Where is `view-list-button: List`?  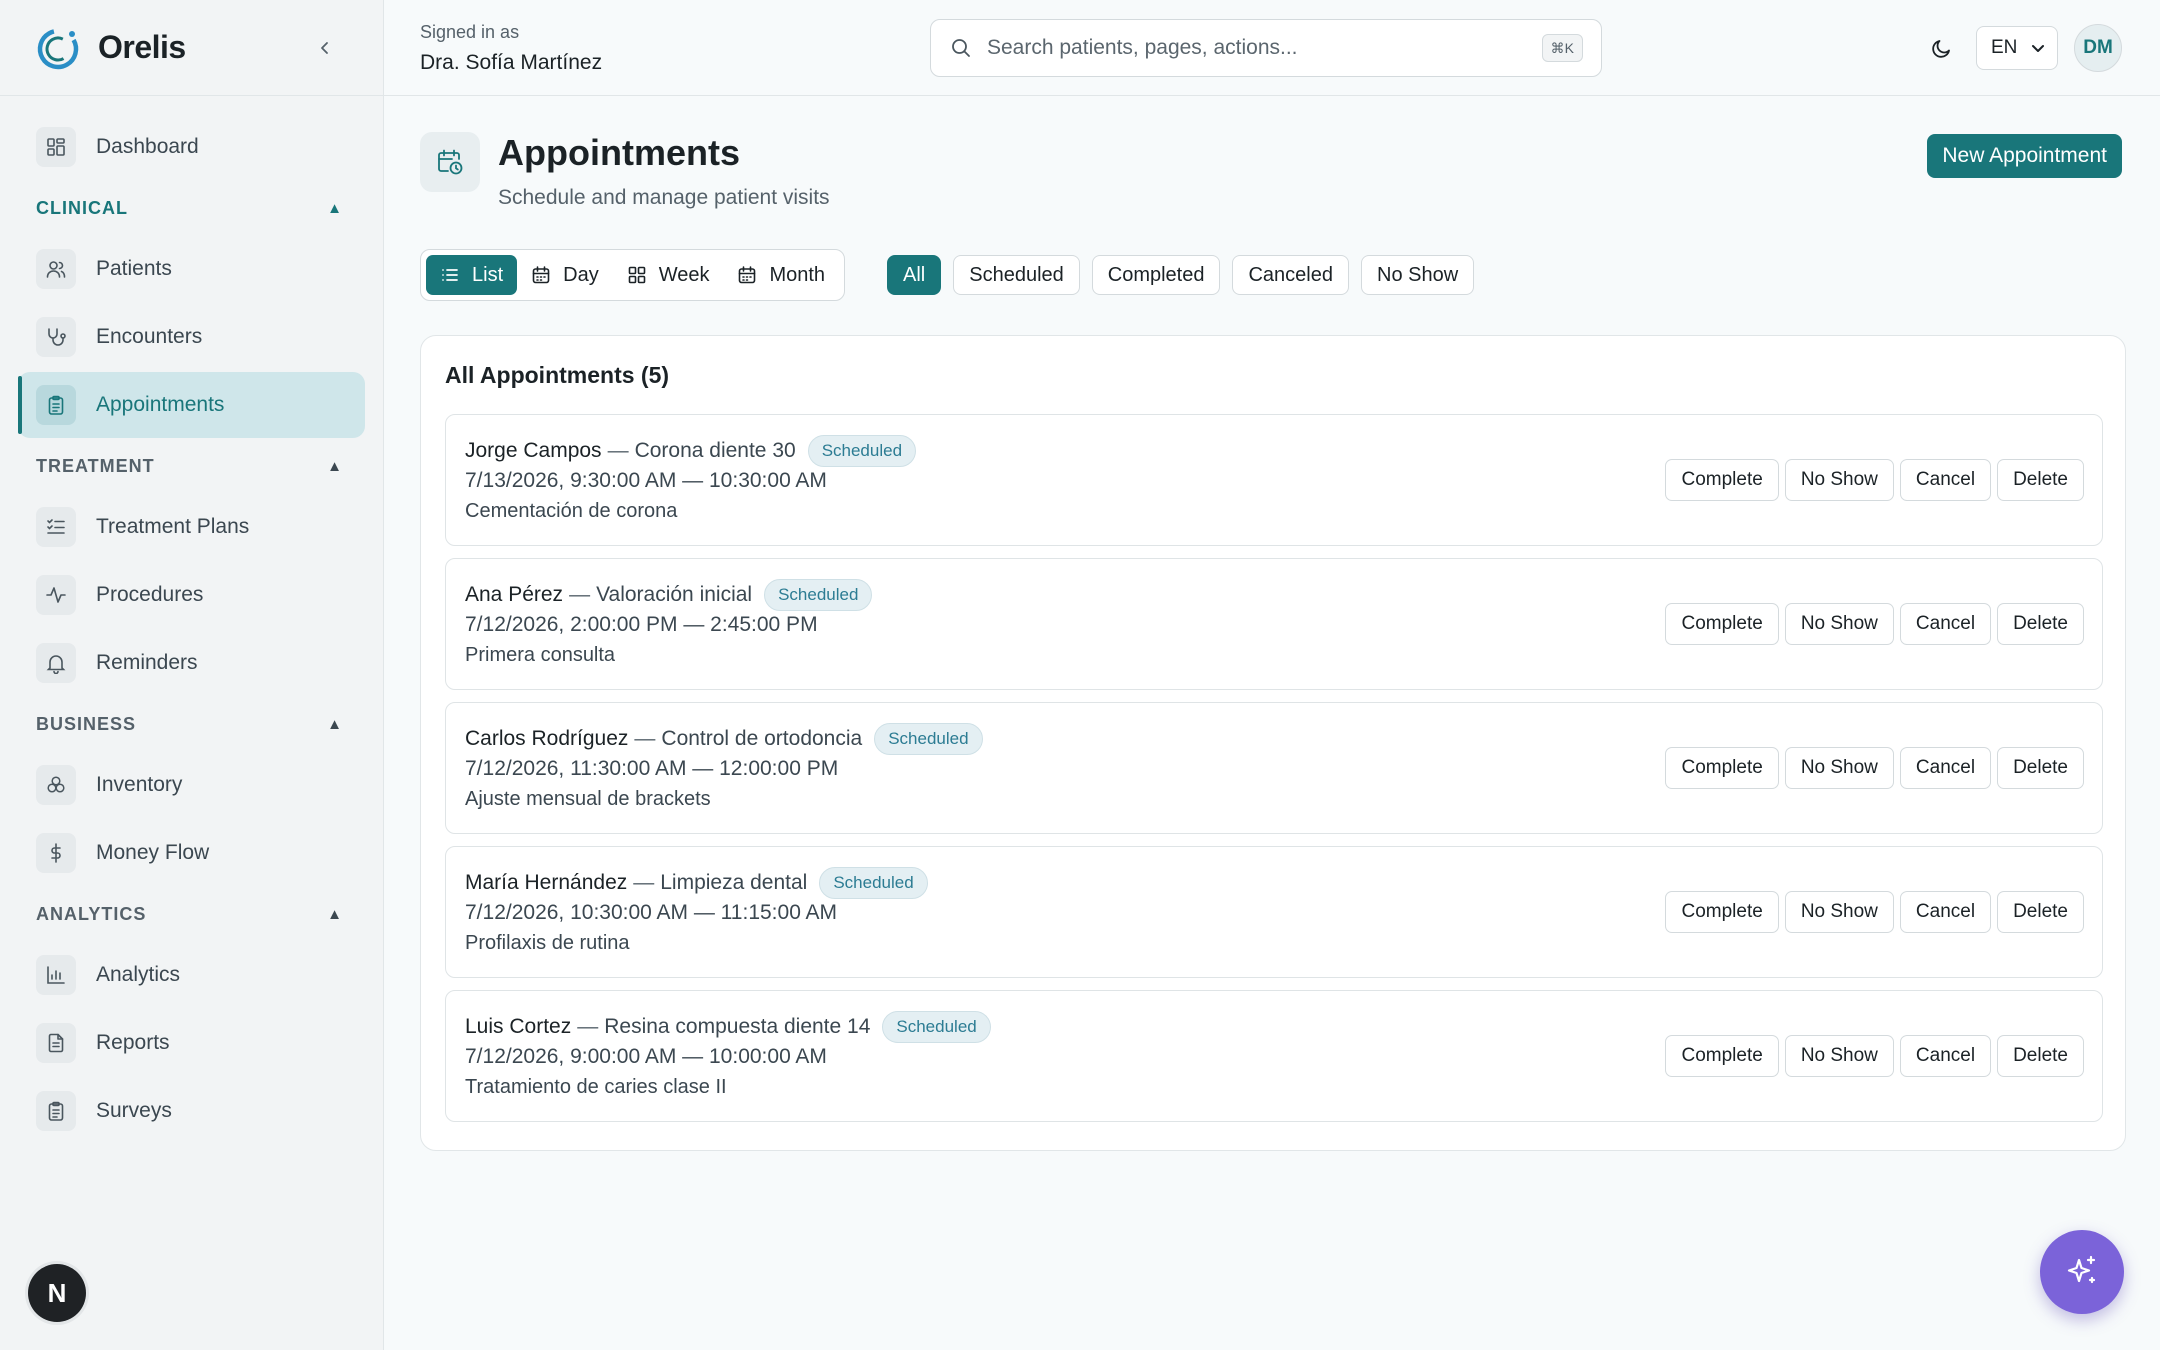
view-list-button: List is located at coordinates (472, 275).